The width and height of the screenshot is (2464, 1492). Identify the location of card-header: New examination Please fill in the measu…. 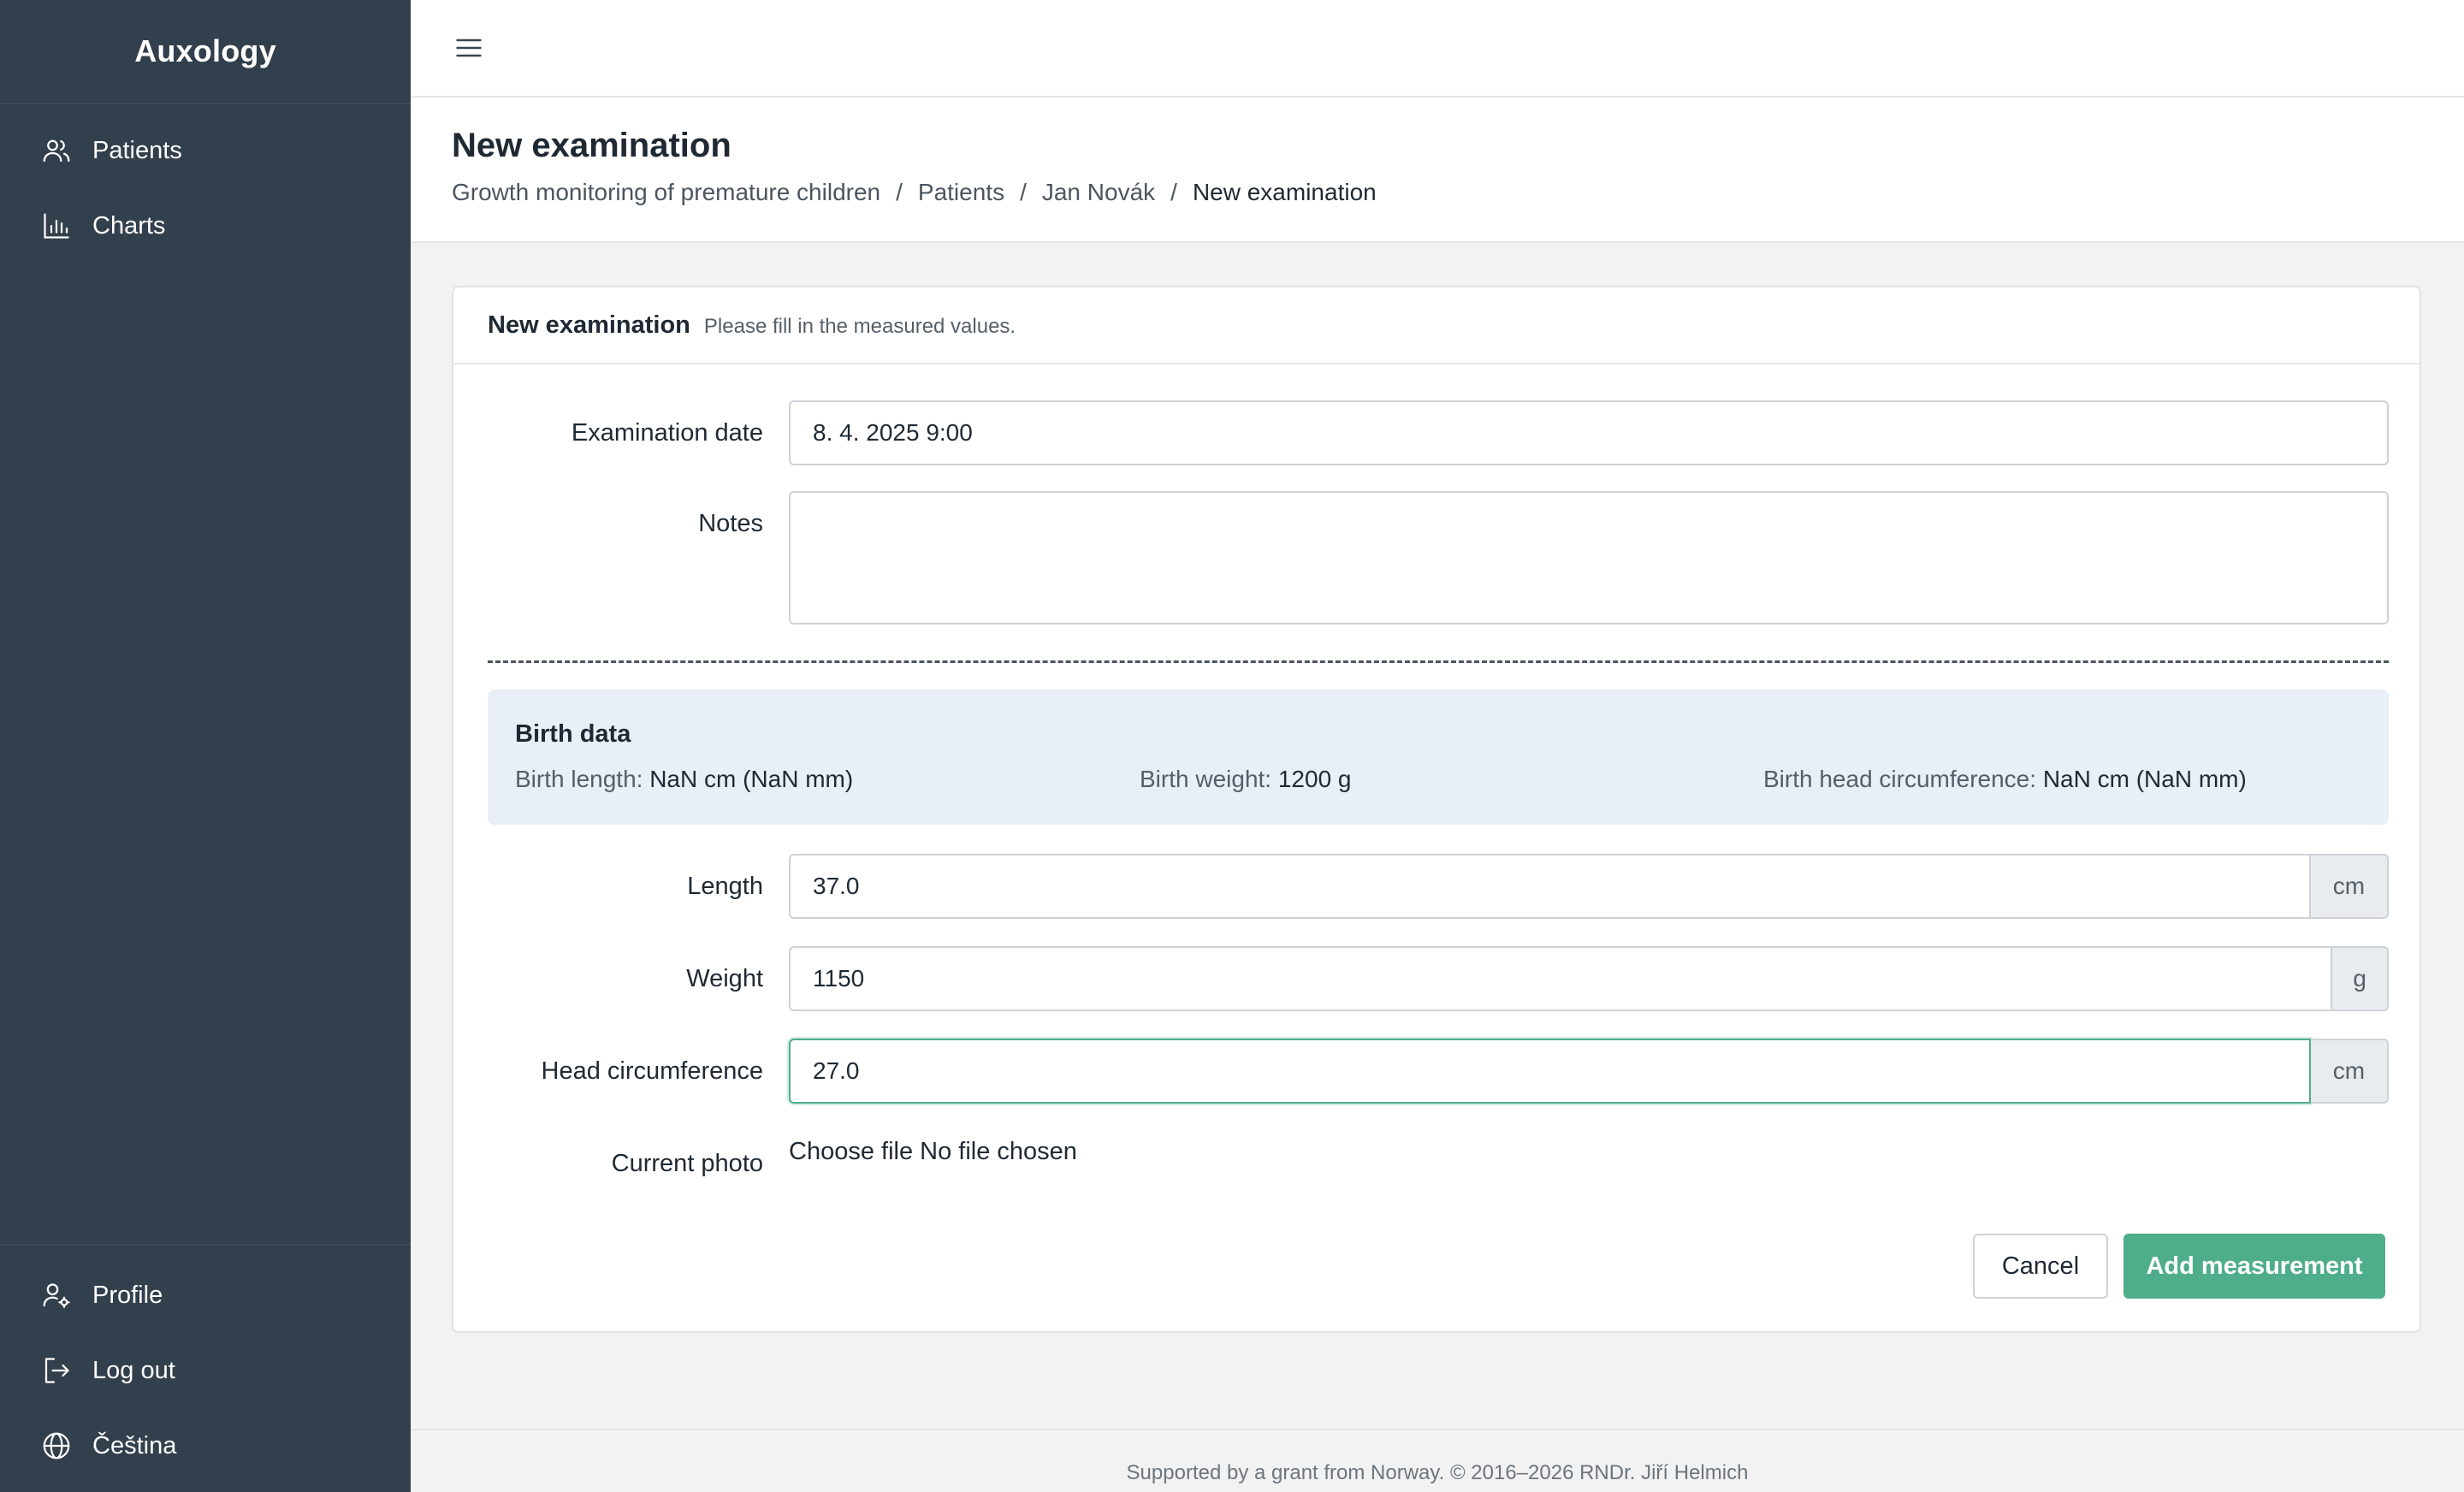
(1436, 325).